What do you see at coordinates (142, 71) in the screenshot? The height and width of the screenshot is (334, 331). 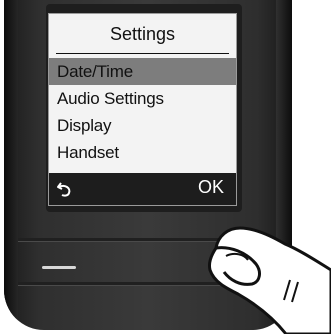 I see `menu-item-date-time: Date/Time` at bounding box center [142, 71].